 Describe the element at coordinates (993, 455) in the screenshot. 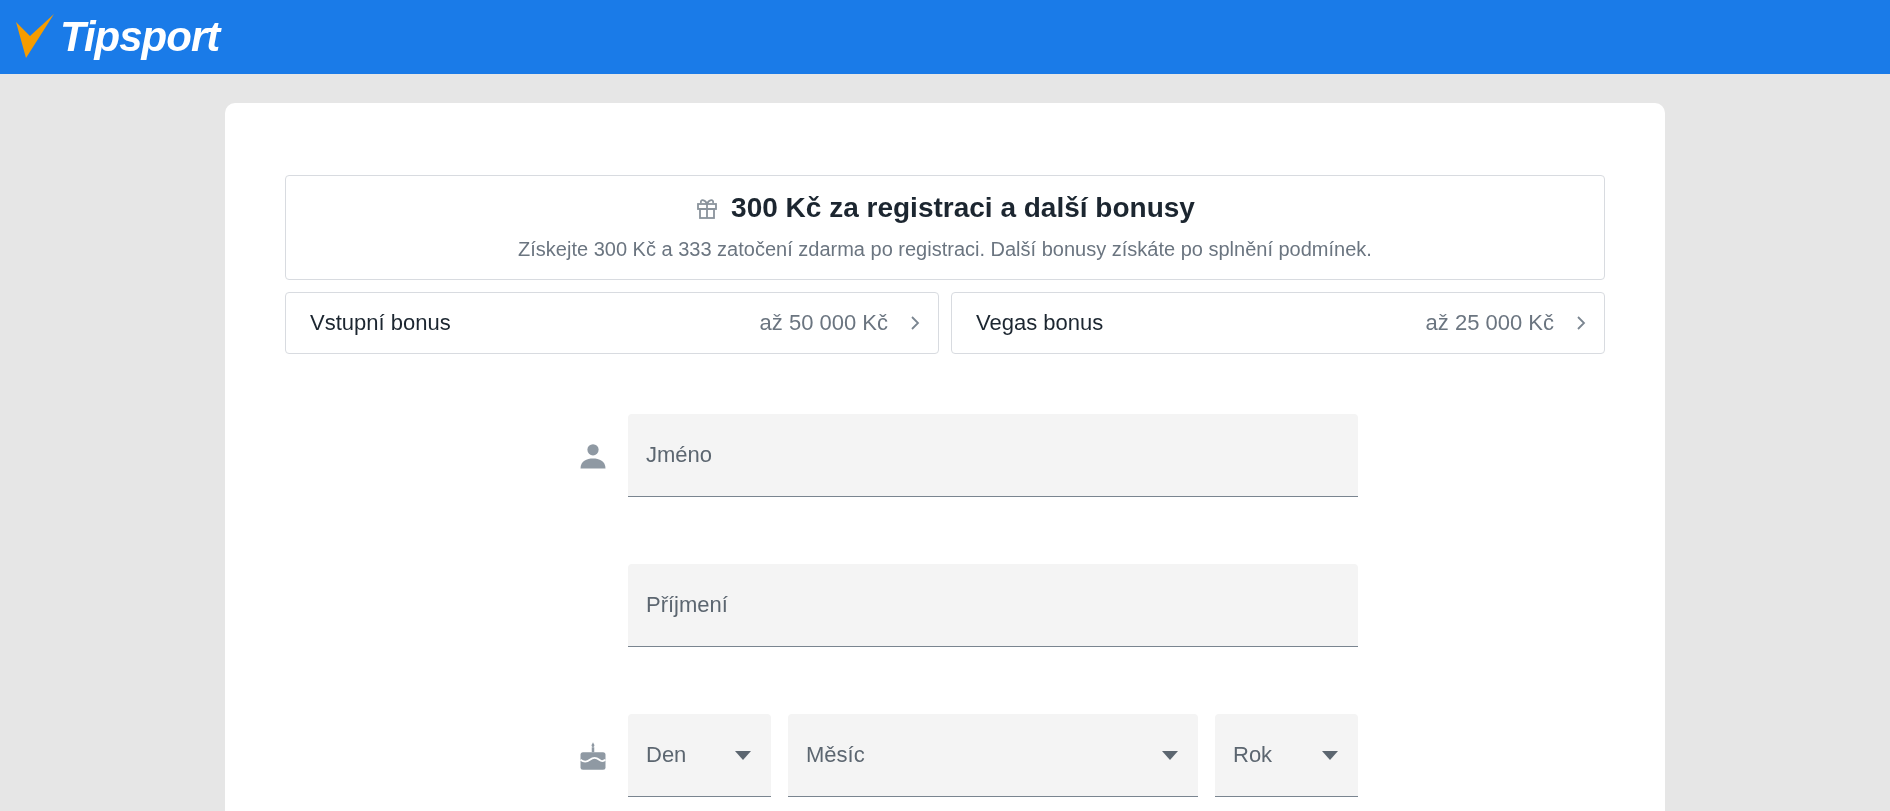

I see `first-name-field: Jméno` at that location.